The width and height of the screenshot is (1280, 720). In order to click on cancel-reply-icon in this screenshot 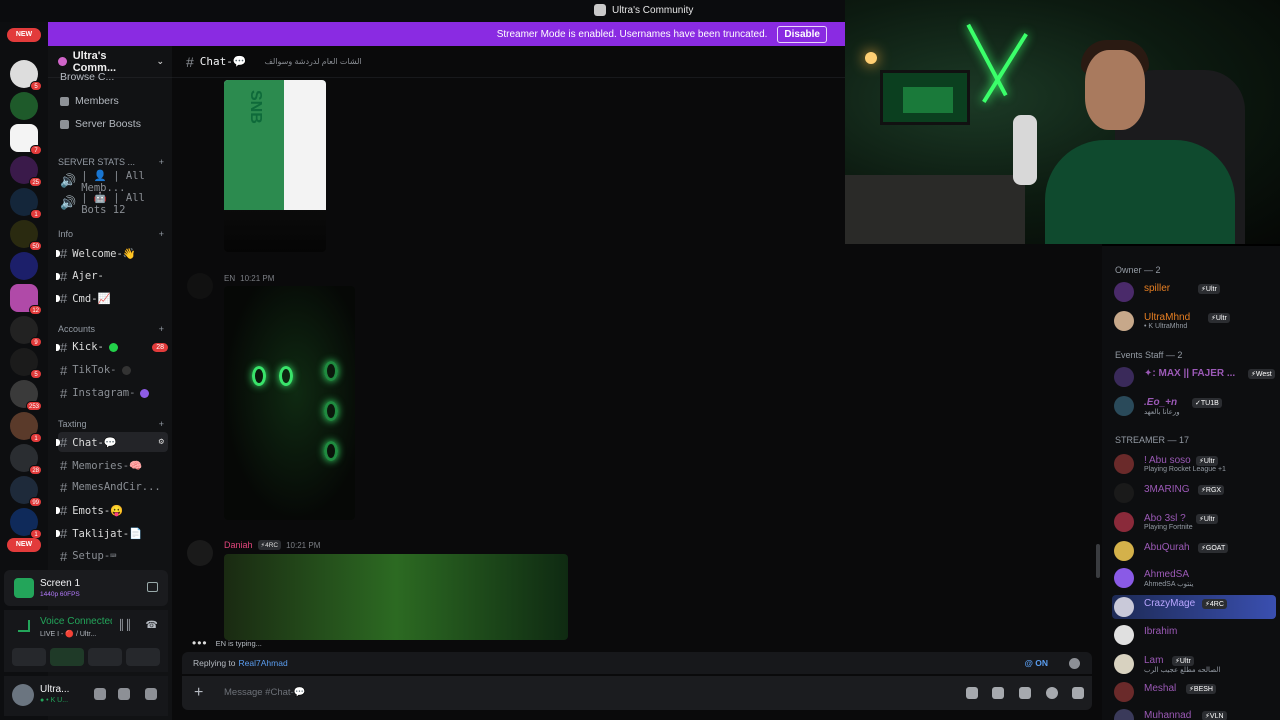, I will do `click(1074, 663)`.